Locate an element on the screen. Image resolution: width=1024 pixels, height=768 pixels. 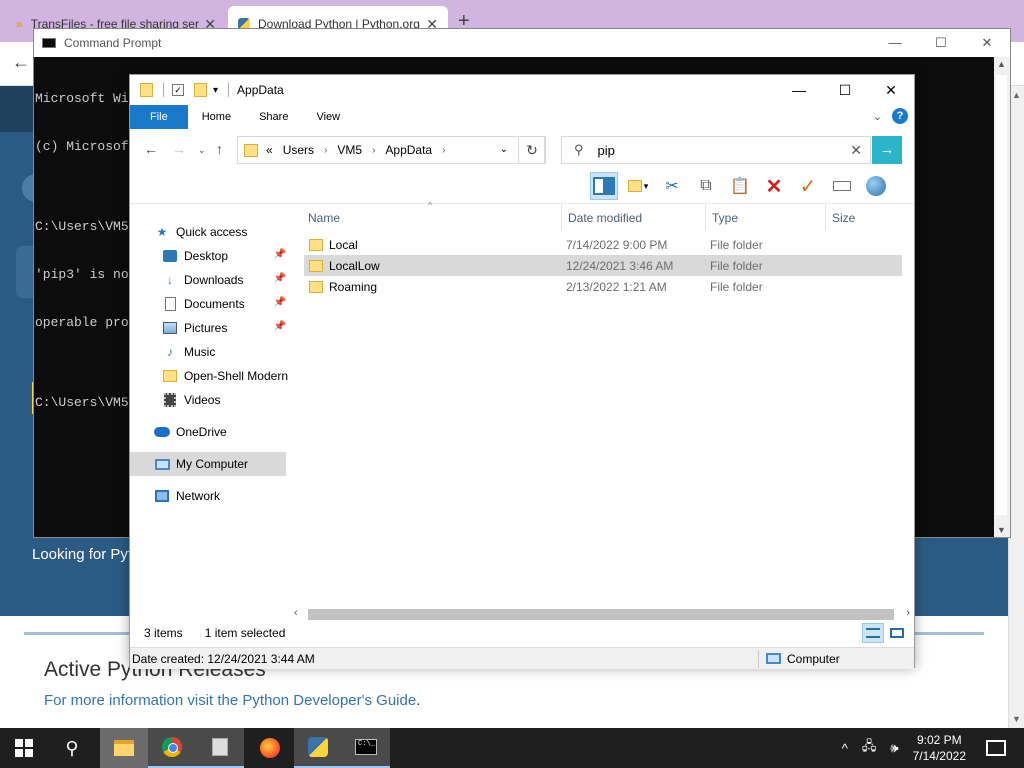
notification-icon is located at coordinates (996, 748).